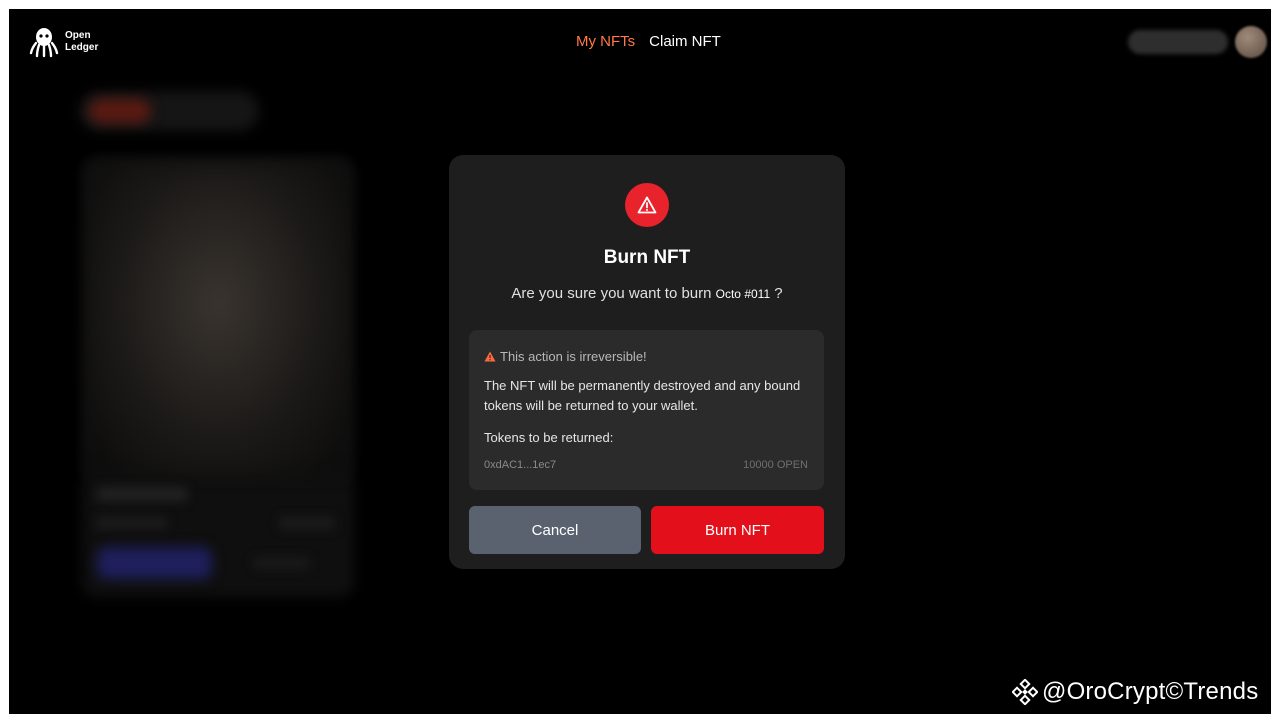 The width and height of the screenshot is (1280, 720). What do you see at coordinates (1025, 692) in the screenshot?
I see `binance-diamond-icon` at bounding box center [1025, 692].